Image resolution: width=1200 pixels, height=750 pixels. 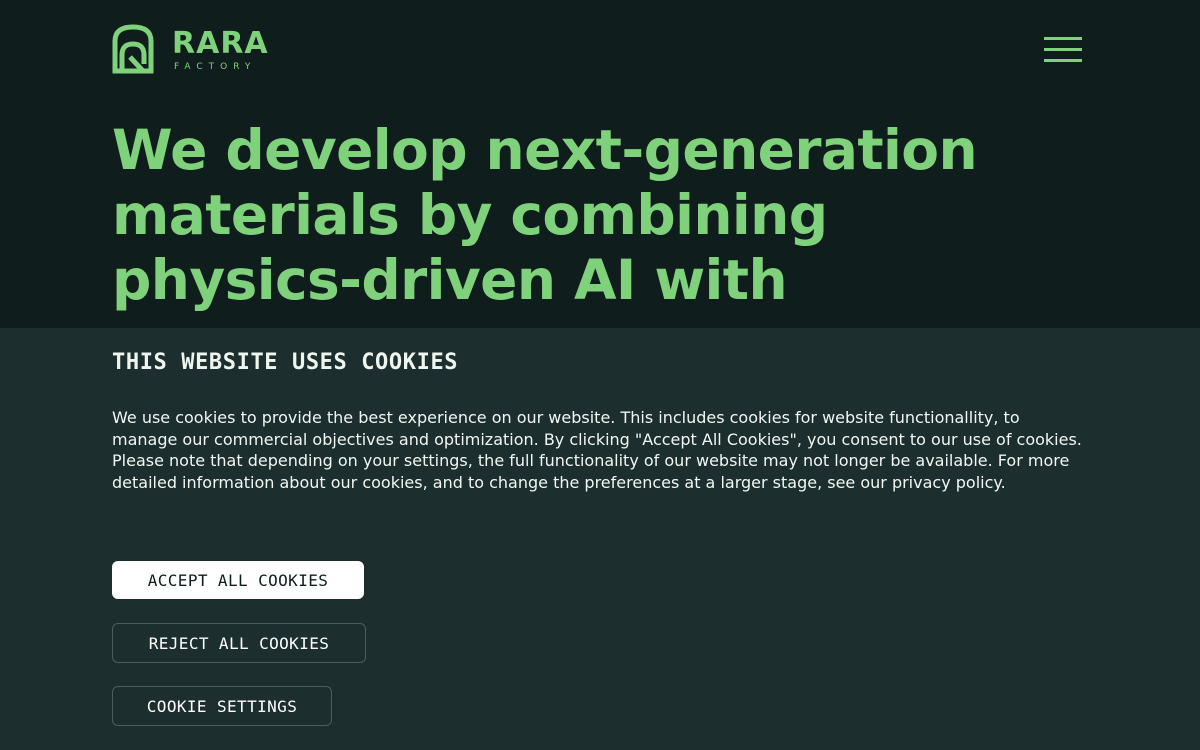 I want to click on logo-text: RARA FACTORY, so click(x=220, y=48).